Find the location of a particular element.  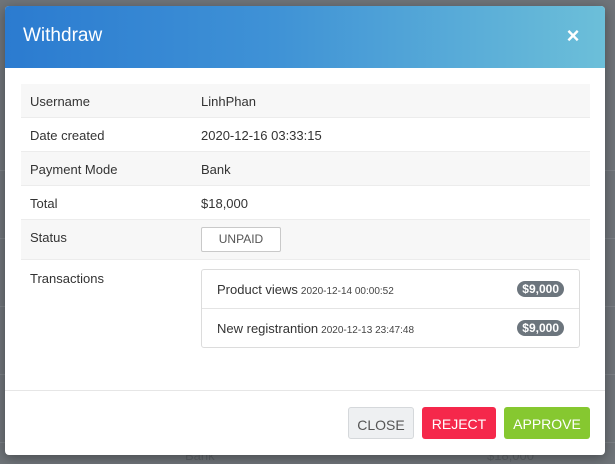

modal-title: Withdraw is located at coordinates (63, 35).